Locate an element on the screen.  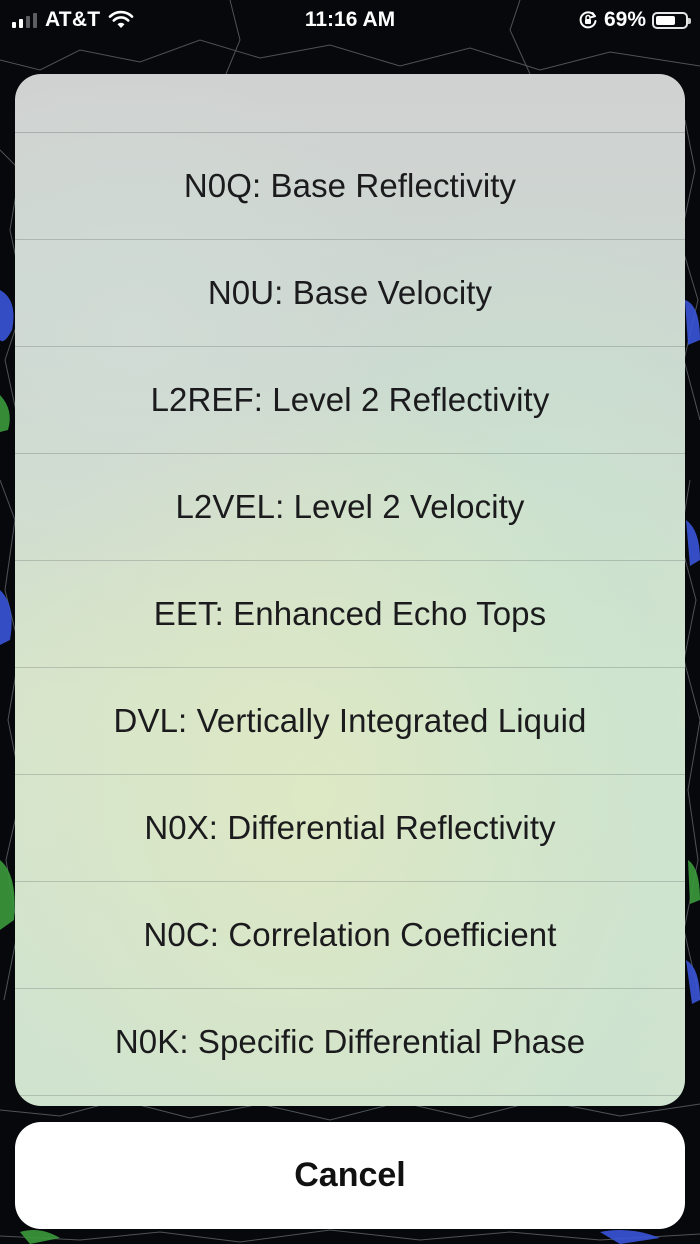
option-n0c-correlation-coefficient: N0C: Correlation Coefficient is located at coordinates (350, 935).